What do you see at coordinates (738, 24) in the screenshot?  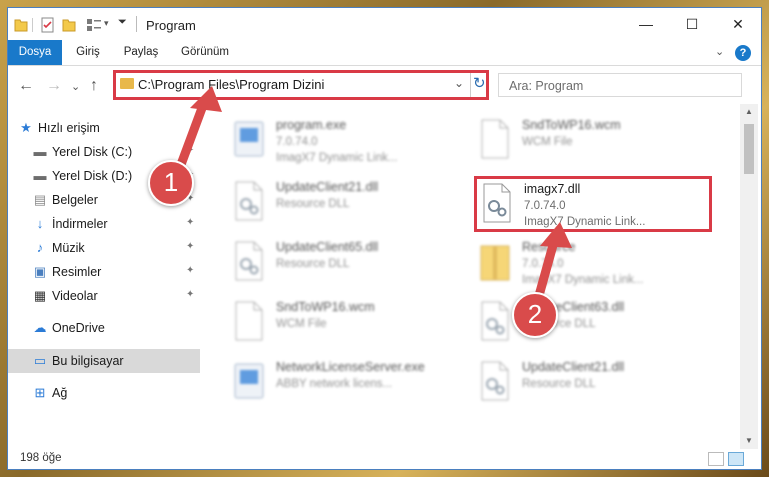 I see `close-button: ✕` at bounding box center [738, 24].